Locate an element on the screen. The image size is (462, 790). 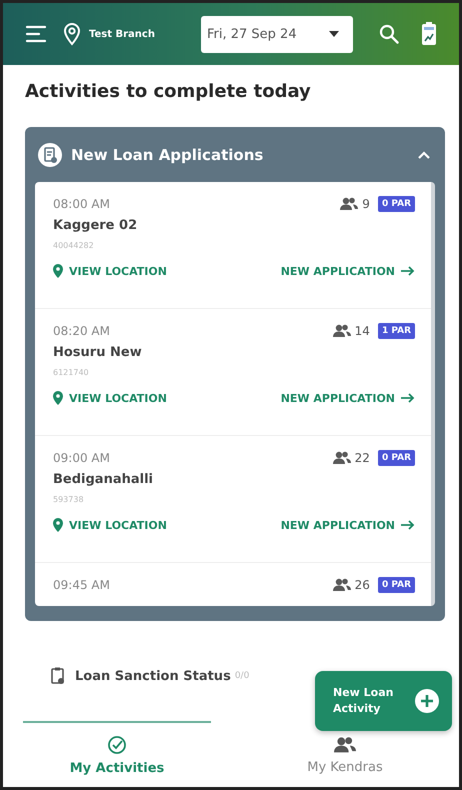
nav-tab: My Activities is located at coordinates (117, 754).